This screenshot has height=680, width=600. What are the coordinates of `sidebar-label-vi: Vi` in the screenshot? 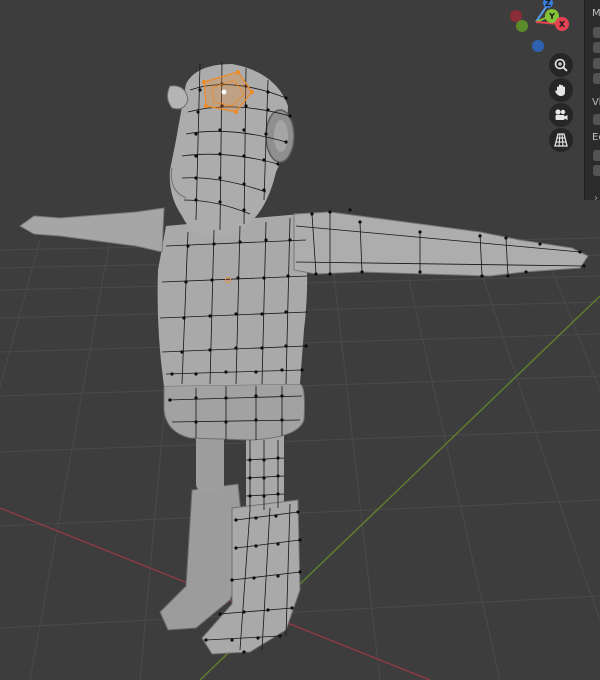 It's located at (596, 102).